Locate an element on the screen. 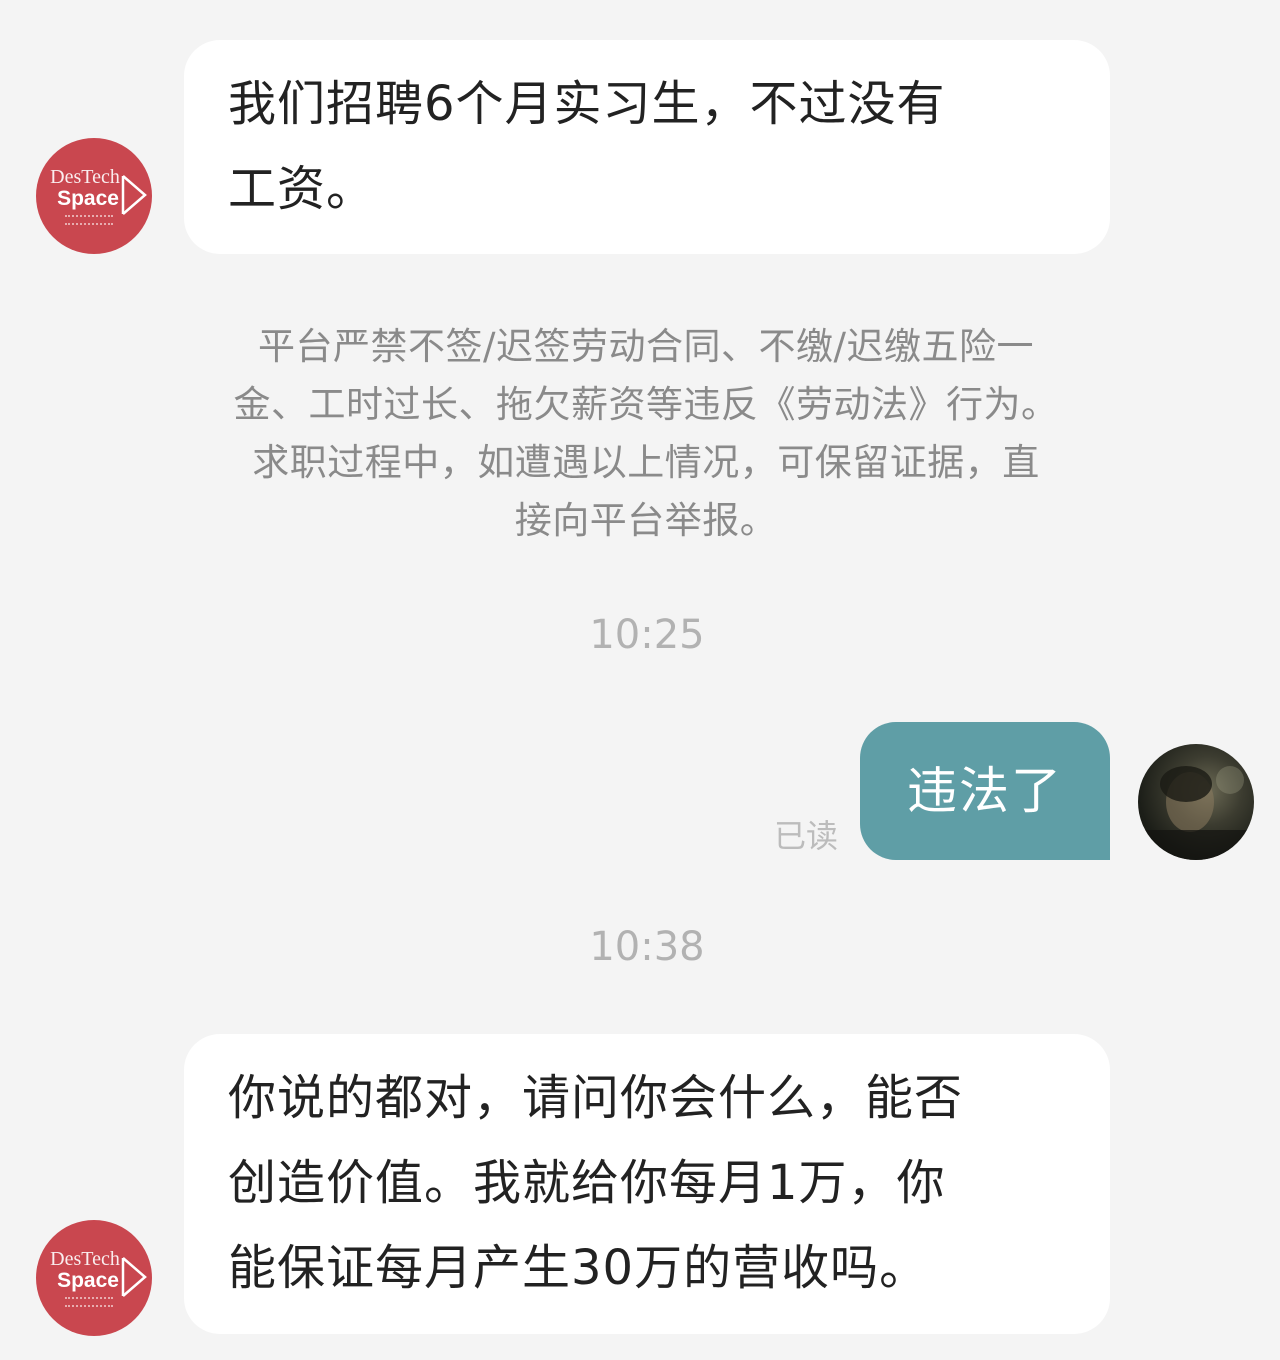 The height and width of the screenshot is (1360, 1280). notice-line: 金、工时过长、拖欠薪资等违反《劳动法》行为。 is located at coordinates (646, 404).